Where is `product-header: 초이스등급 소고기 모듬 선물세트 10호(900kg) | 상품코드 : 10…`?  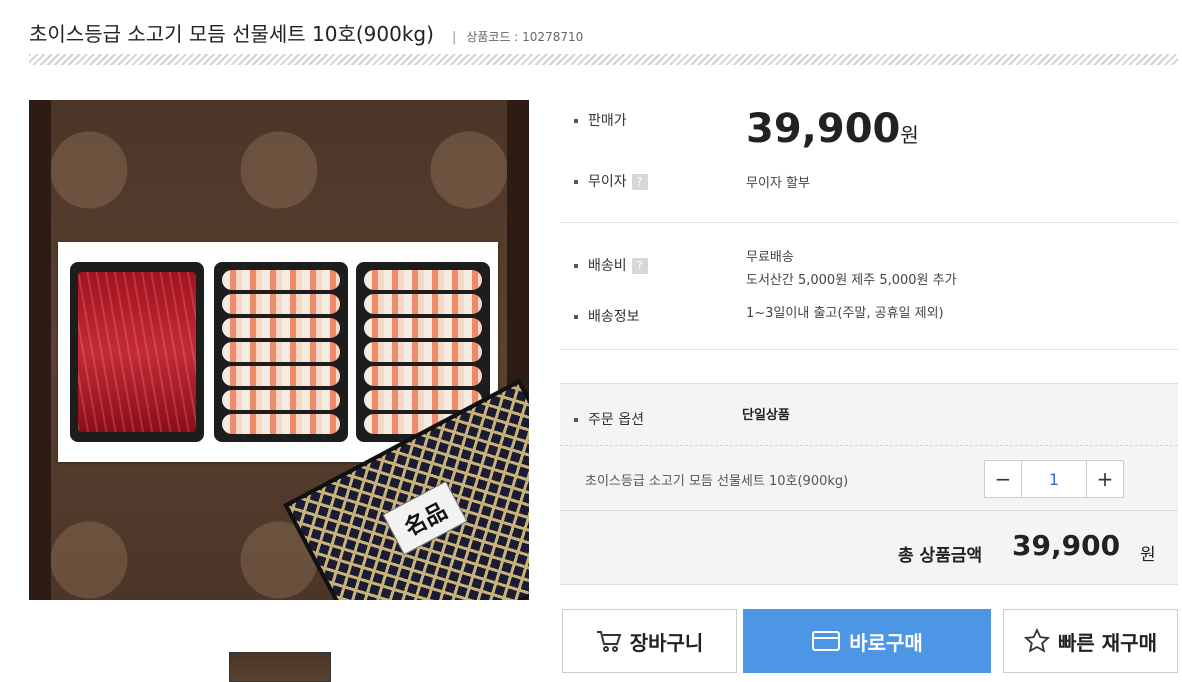 product-header: 초이스등급 소고기 모듬 선물세트 10호(900kg) | 상품코드 : 10… is located at coordinates (306, 32).